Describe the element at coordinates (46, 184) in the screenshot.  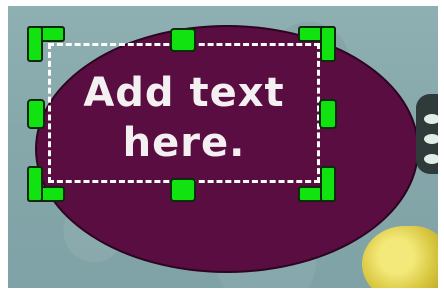
I see `resize-corner-bottom-left-icon` at that location.